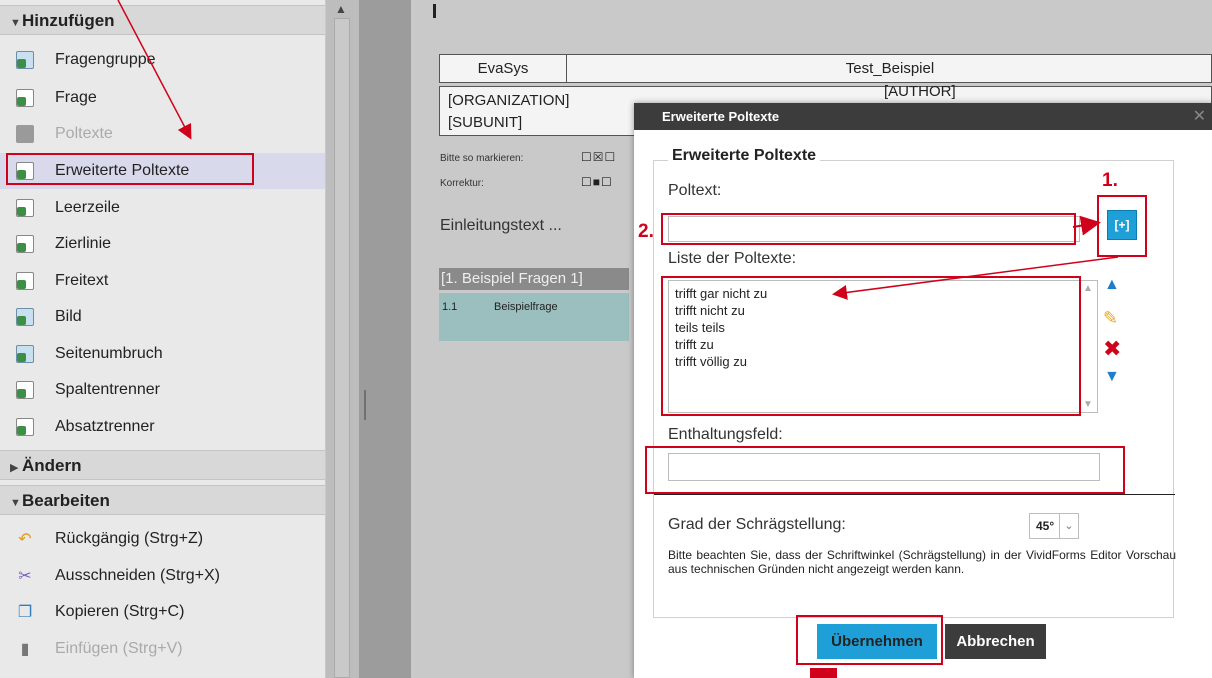 The width and height of the screenshot is (1212, 678). I want to click on decorative-line-icon, so click(25, 244).